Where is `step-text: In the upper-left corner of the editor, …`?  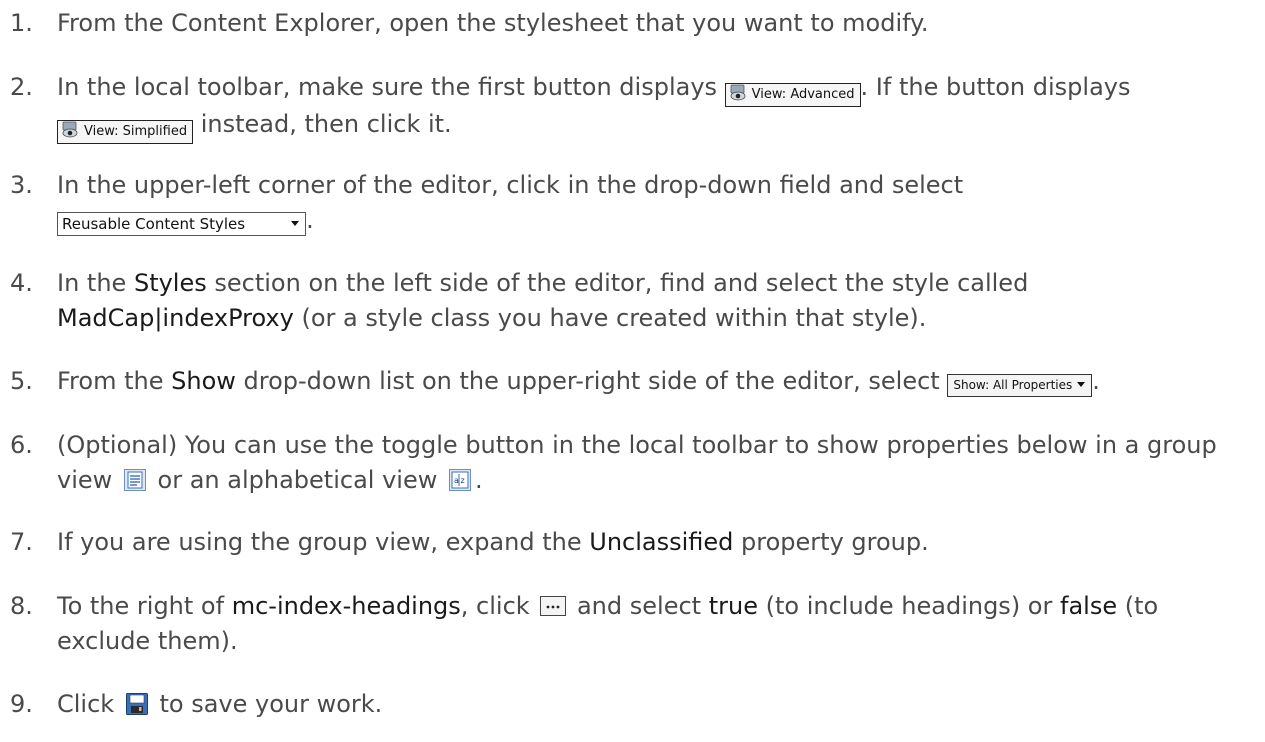 step-text: In the upper-left corner of the editor, … is located at coordinates (651, 203).